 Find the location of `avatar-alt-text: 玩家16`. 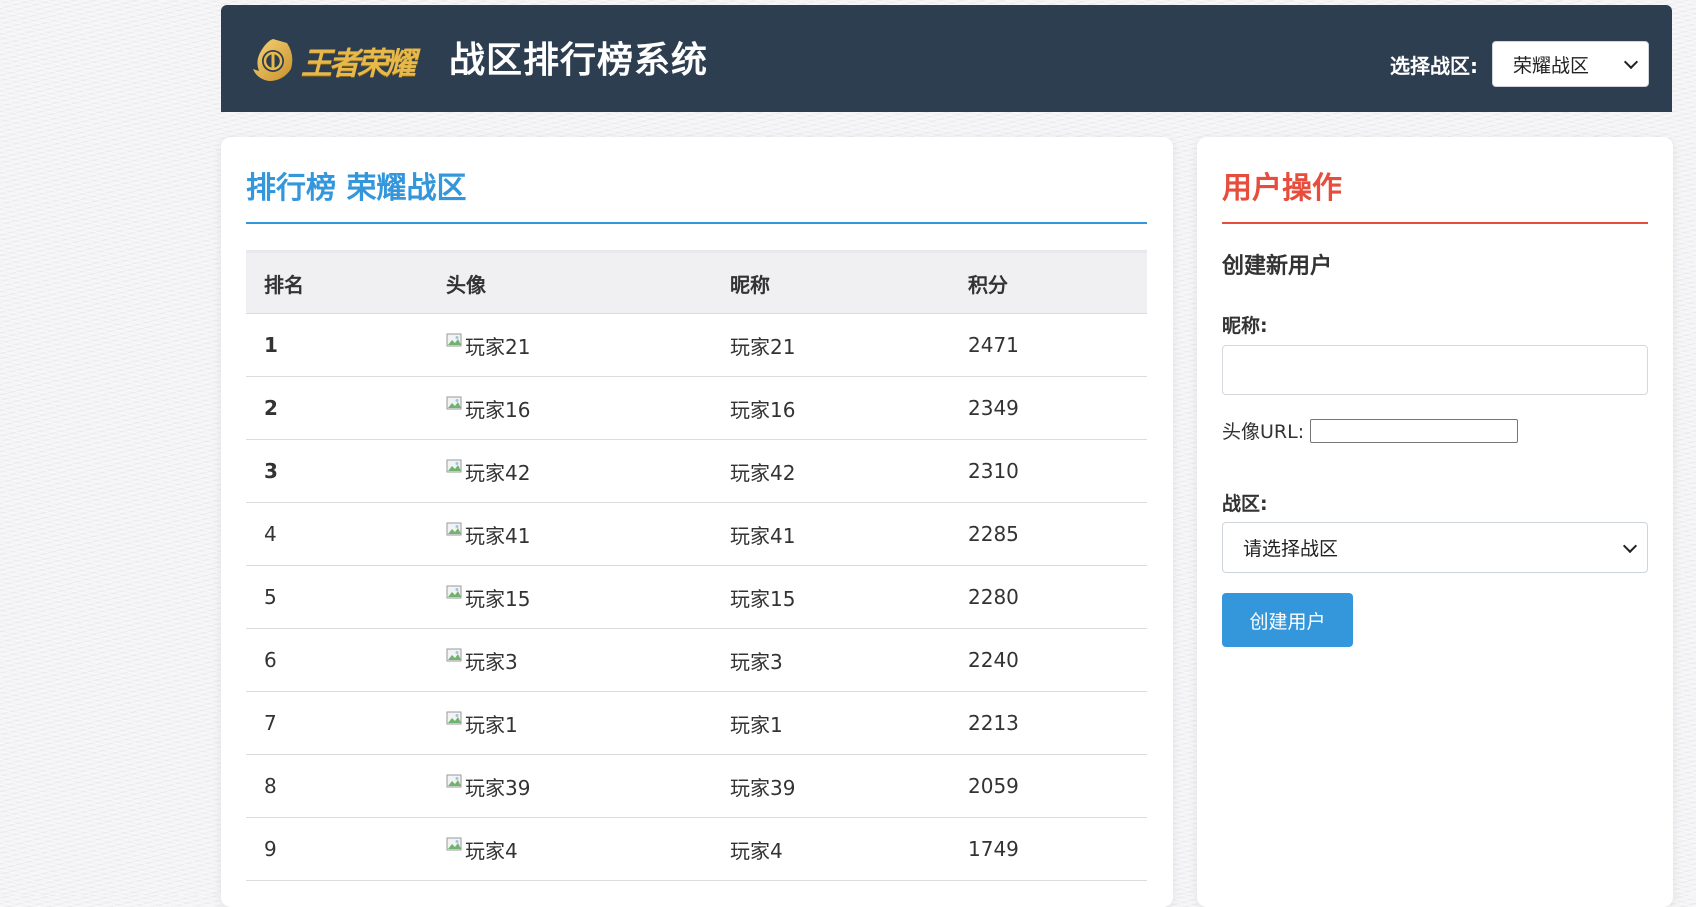

avatar-alt-text: 玩家16 is located at coordinates (498, 409).